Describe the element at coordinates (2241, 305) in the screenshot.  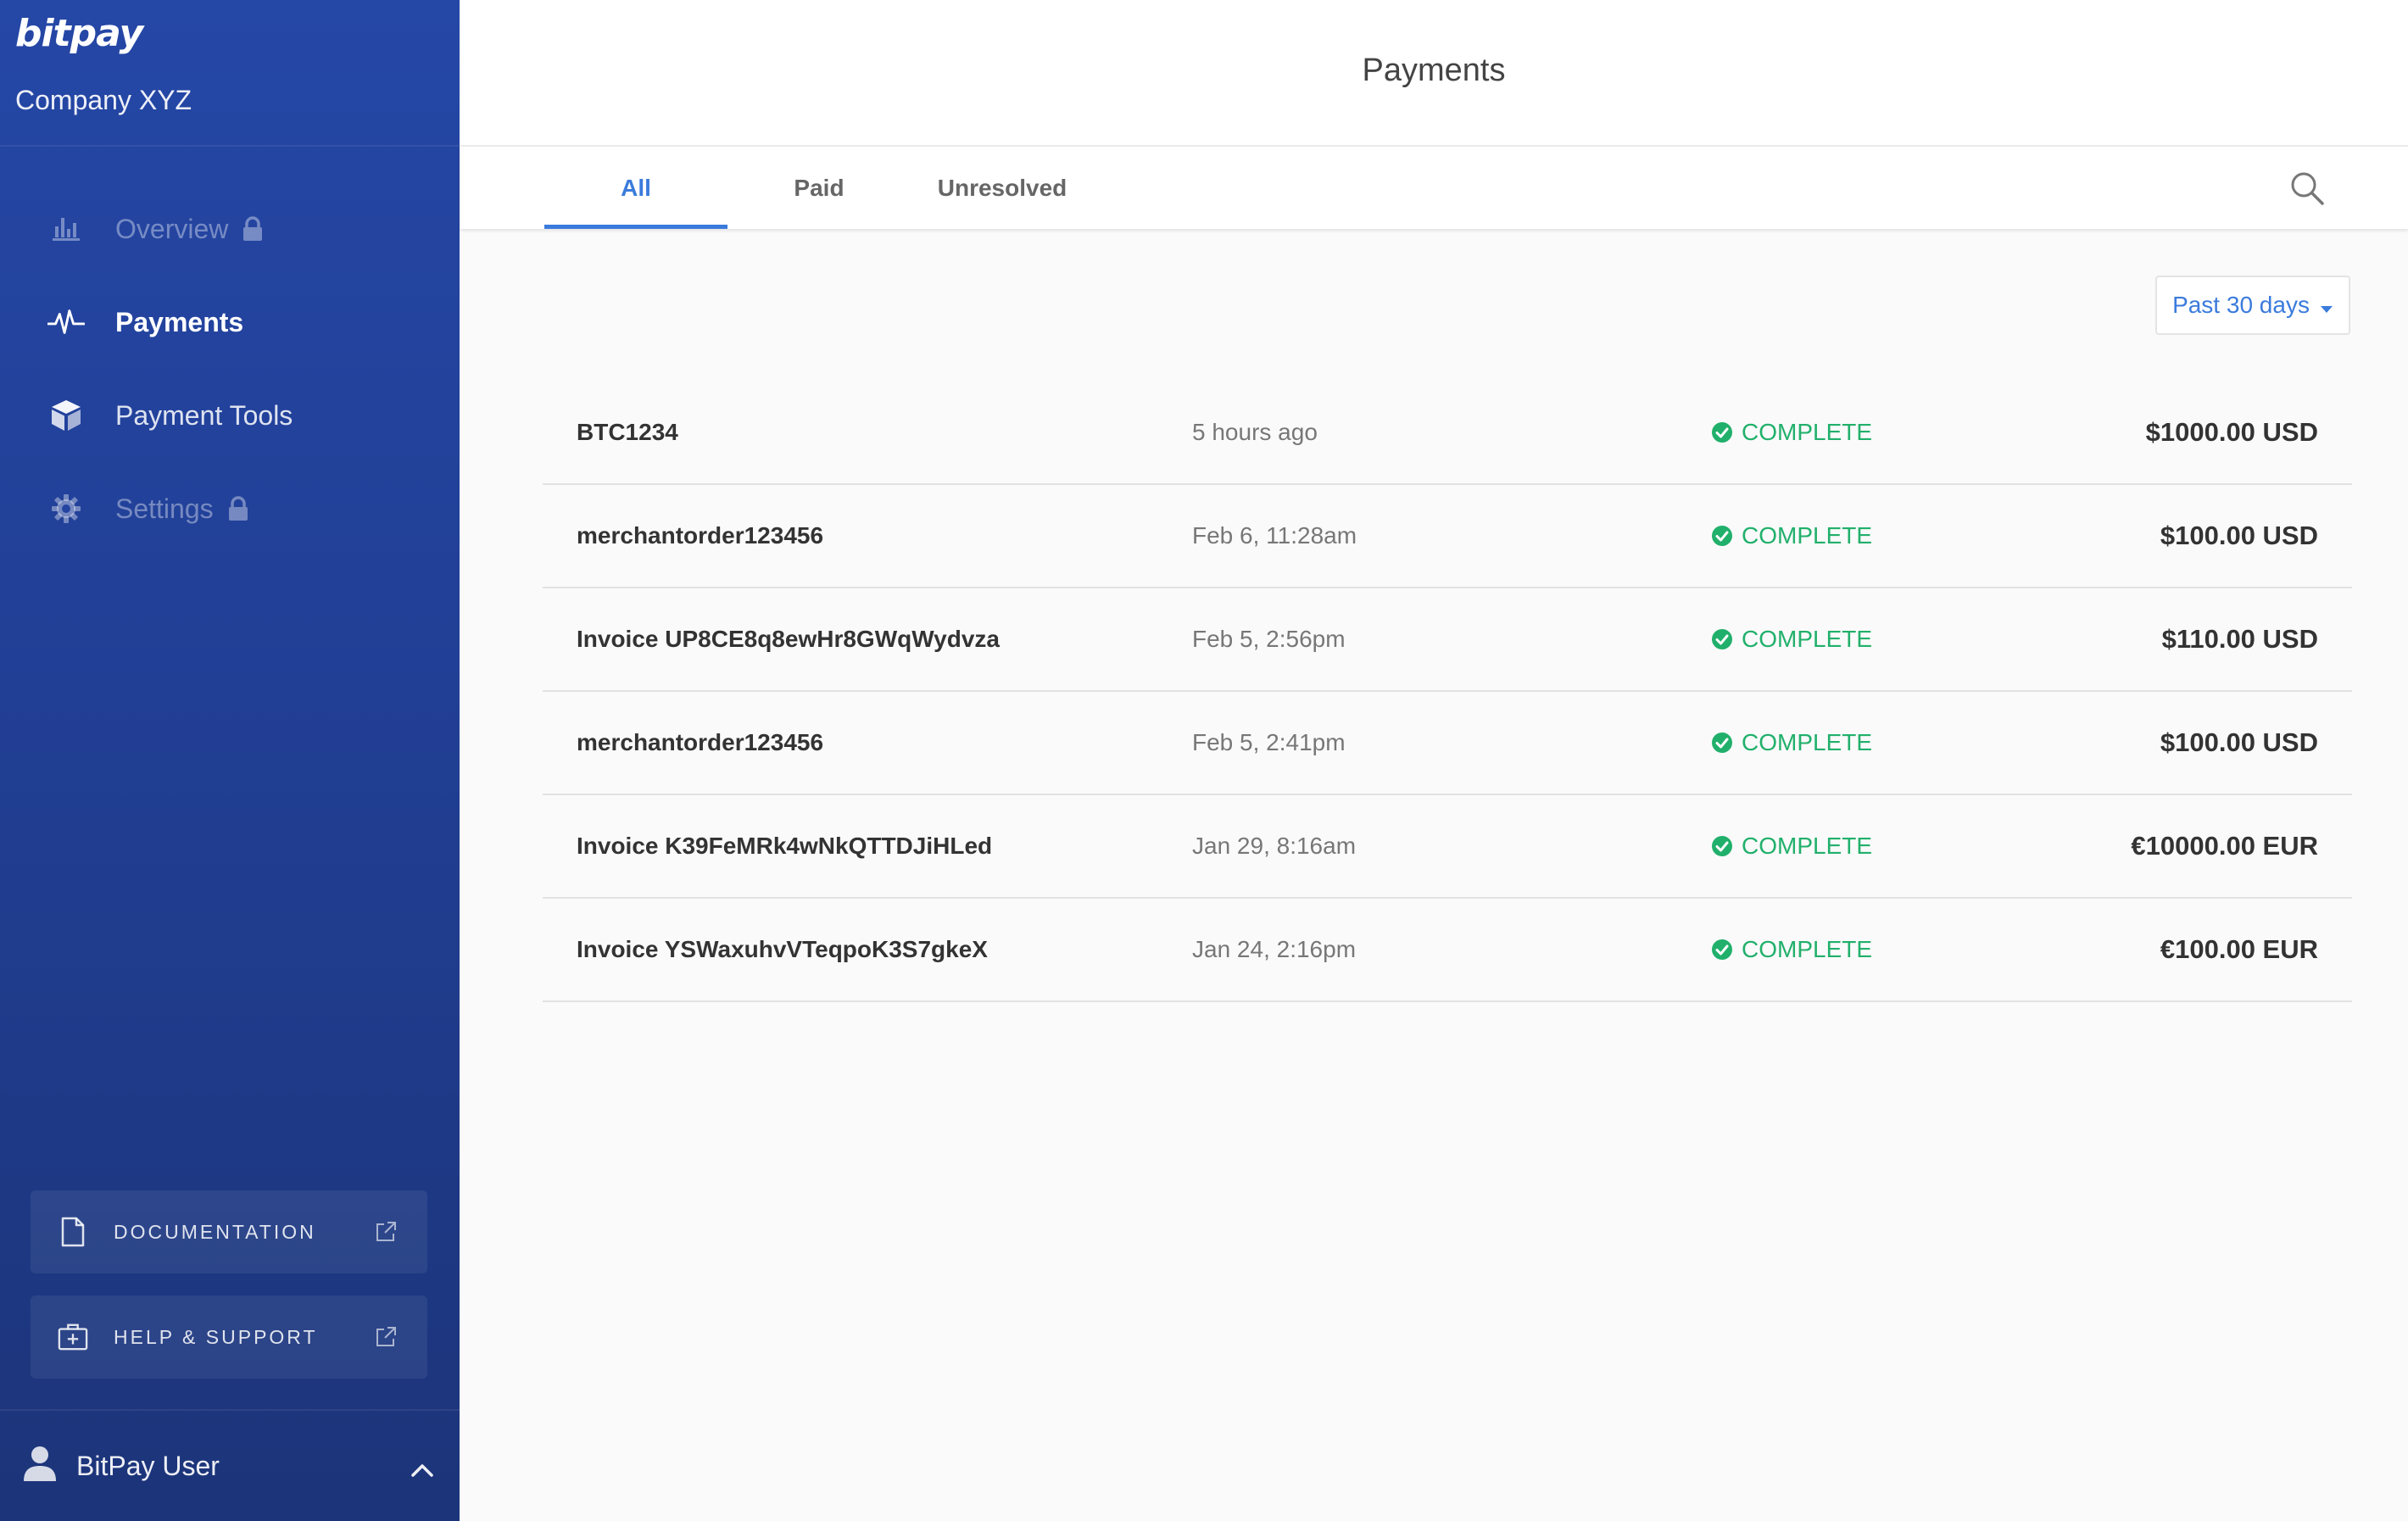
I see `date-range-label: Past 30 days` at that location.